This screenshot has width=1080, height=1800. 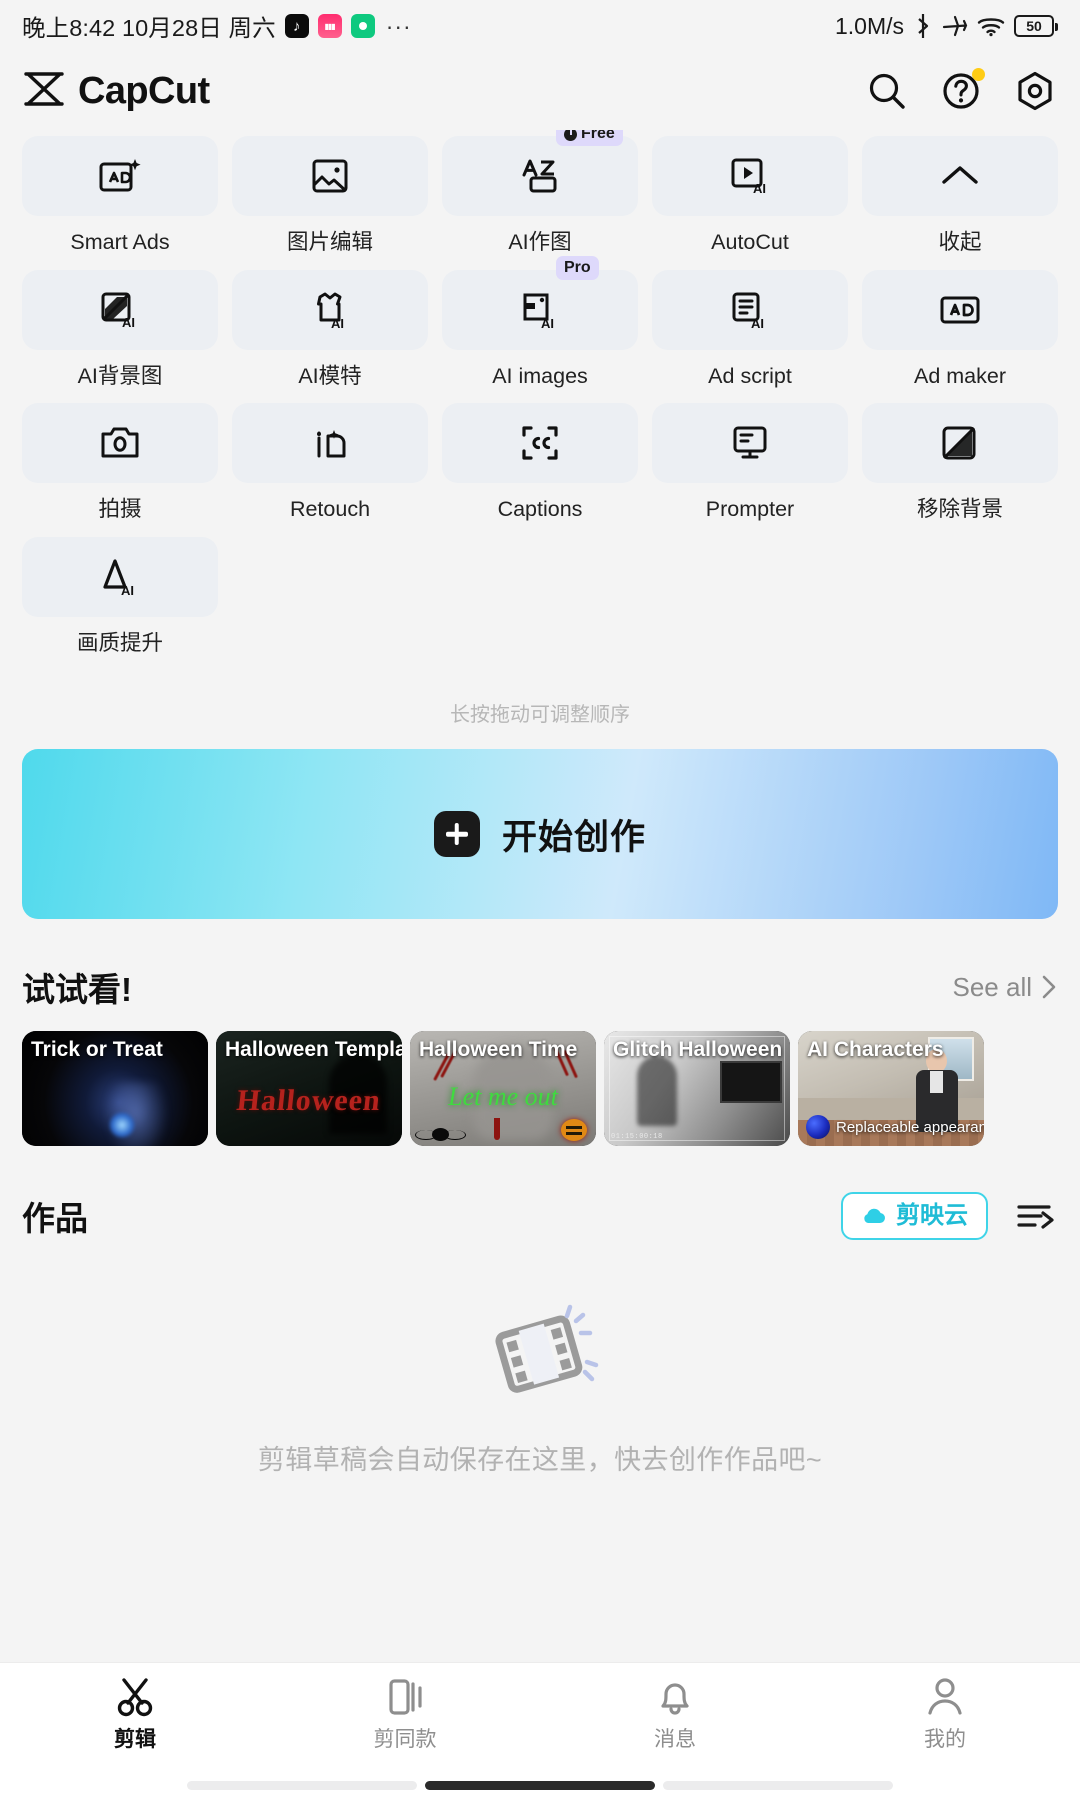 What do you see at coordinates (1035, 1216) in the screenshot?
I see `sort-list-icon` at bounding box center [1035, 1216].